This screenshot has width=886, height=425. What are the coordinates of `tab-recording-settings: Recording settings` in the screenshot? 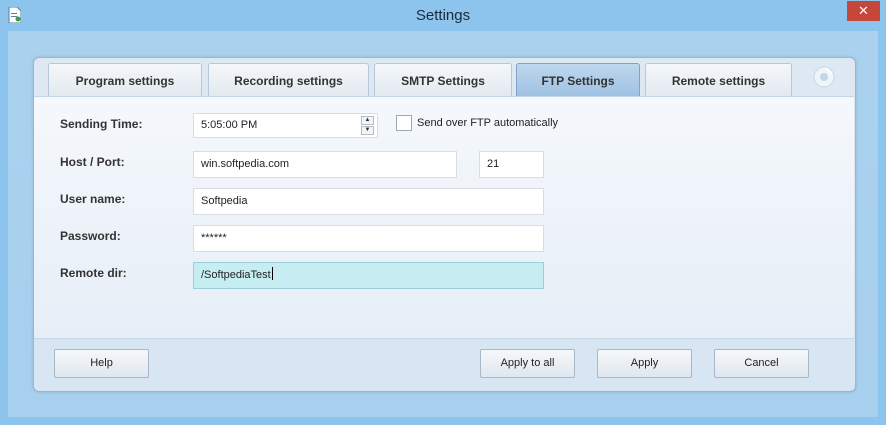 It's located at (288, 79).